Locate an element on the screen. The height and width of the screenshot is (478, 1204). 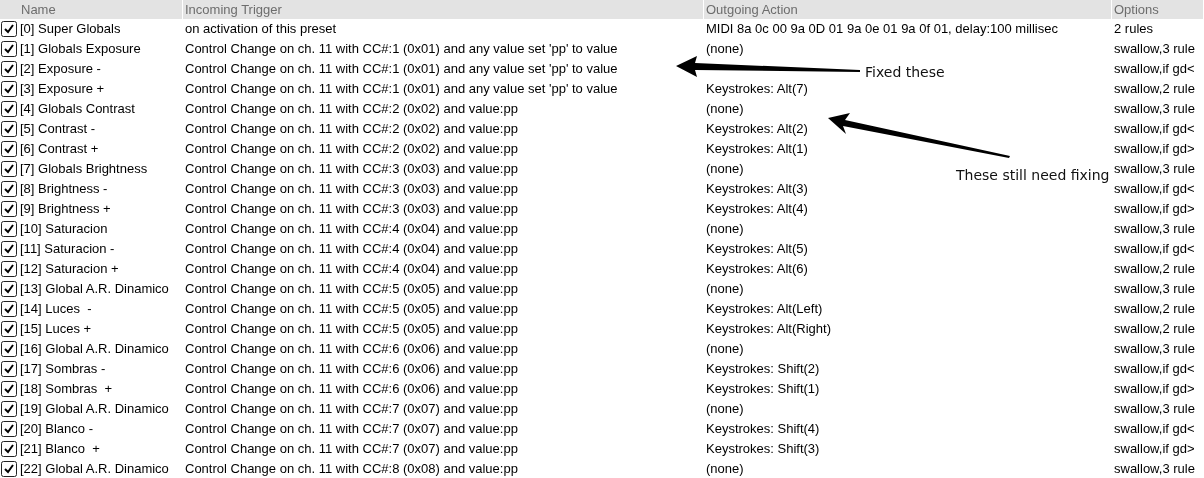
preset-name: [17] Sombras - is located at coordinates (63, 369).